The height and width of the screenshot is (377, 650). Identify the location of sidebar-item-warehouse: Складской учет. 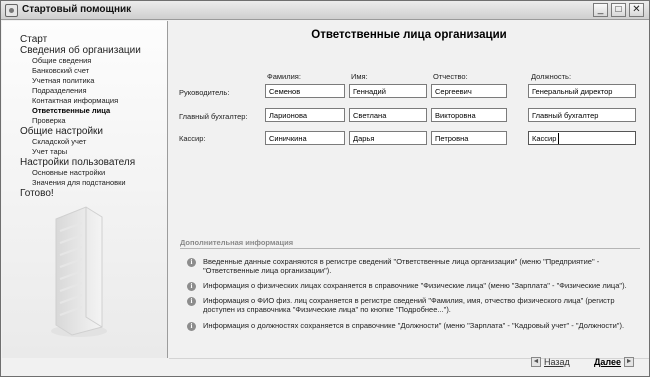
(80, 142).